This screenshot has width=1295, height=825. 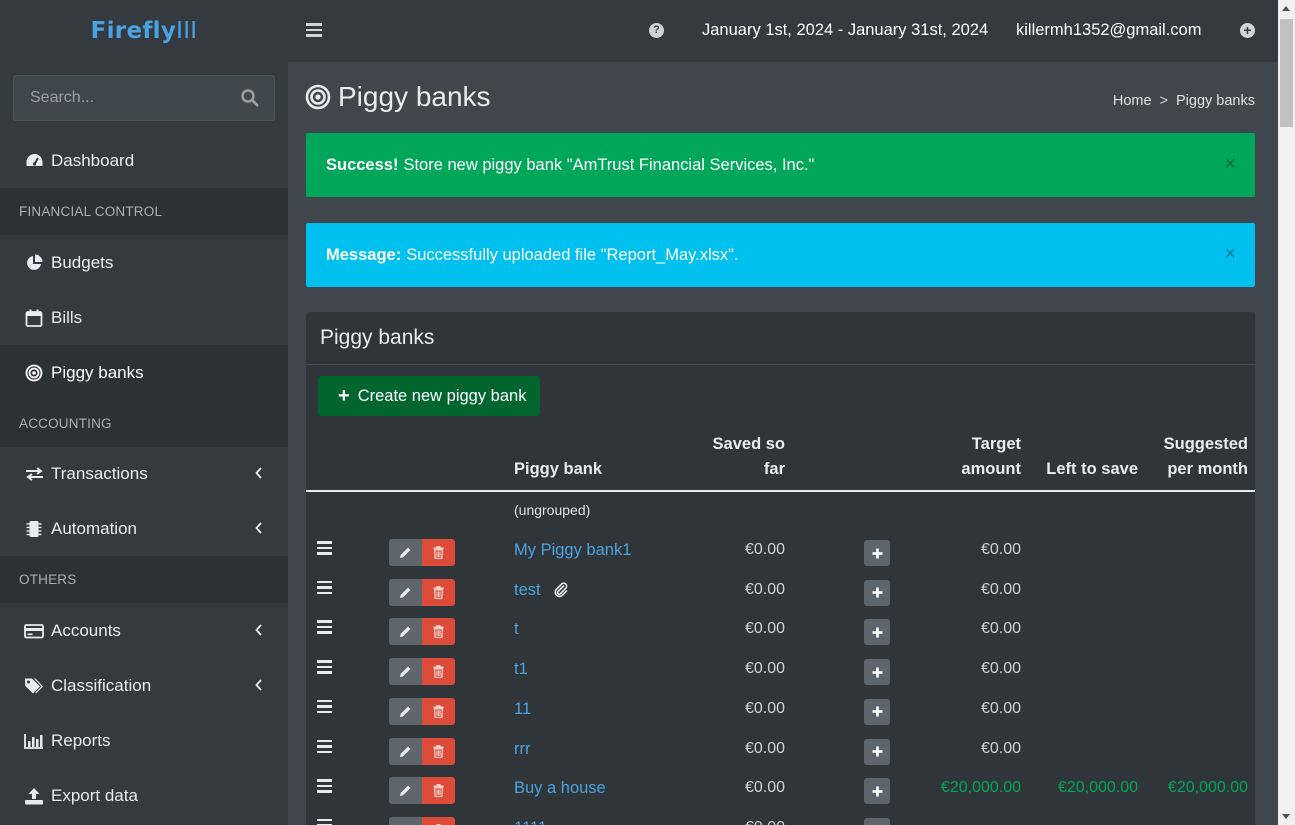 I want to click on sidebar-item-transactions: Transactions, so click(x=144, y=473).